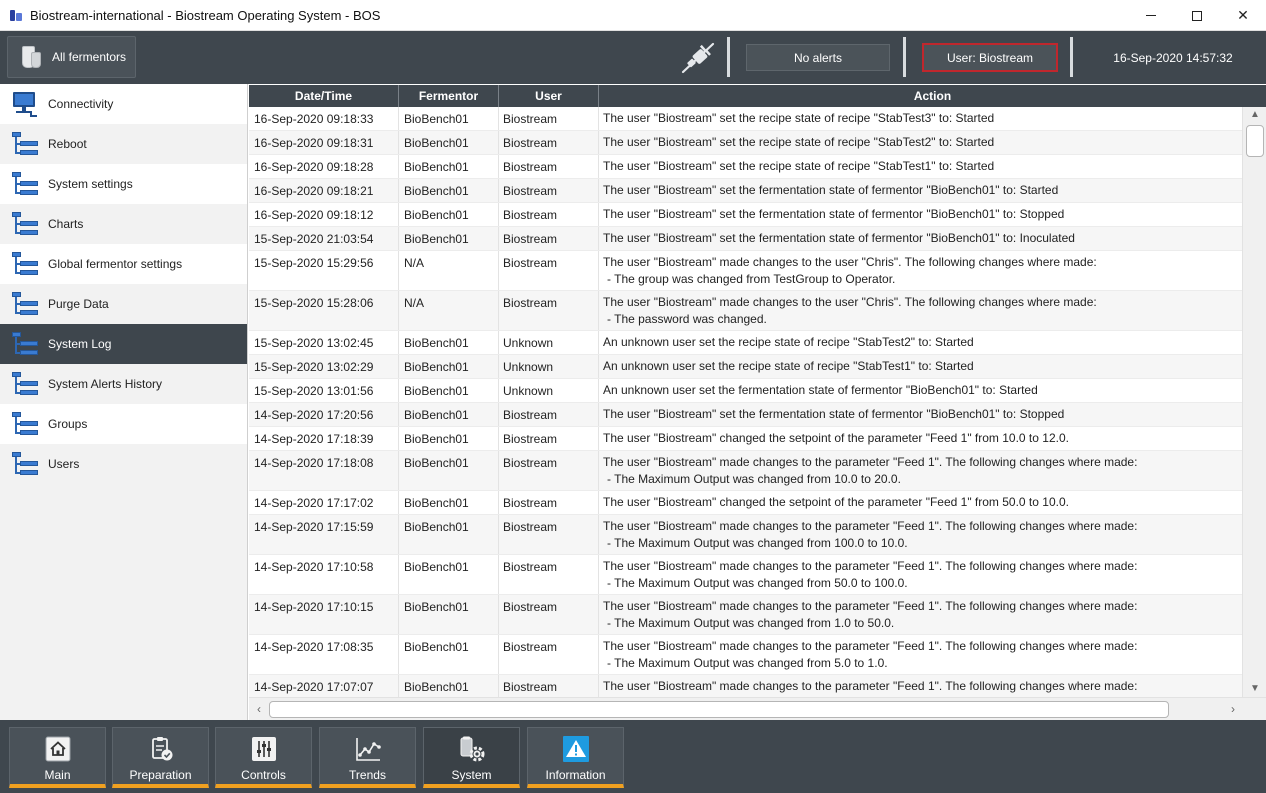 This screenshot has width=1266, height=793. What do you see at coordinates (123, 144) in the screenshot?
I see `sidebar-item-reboot: Reboot` at bounding box center [123, 144].